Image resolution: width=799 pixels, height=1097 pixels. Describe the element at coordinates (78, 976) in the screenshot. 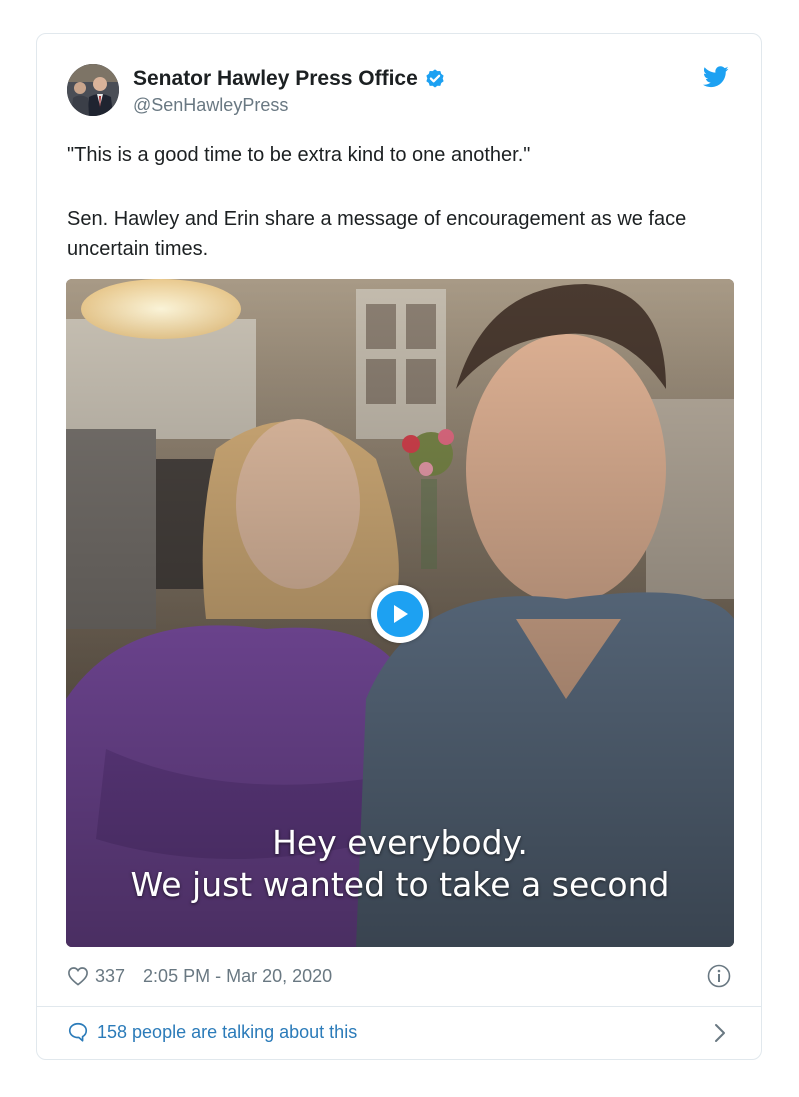

I see `heart-icon` at that location.